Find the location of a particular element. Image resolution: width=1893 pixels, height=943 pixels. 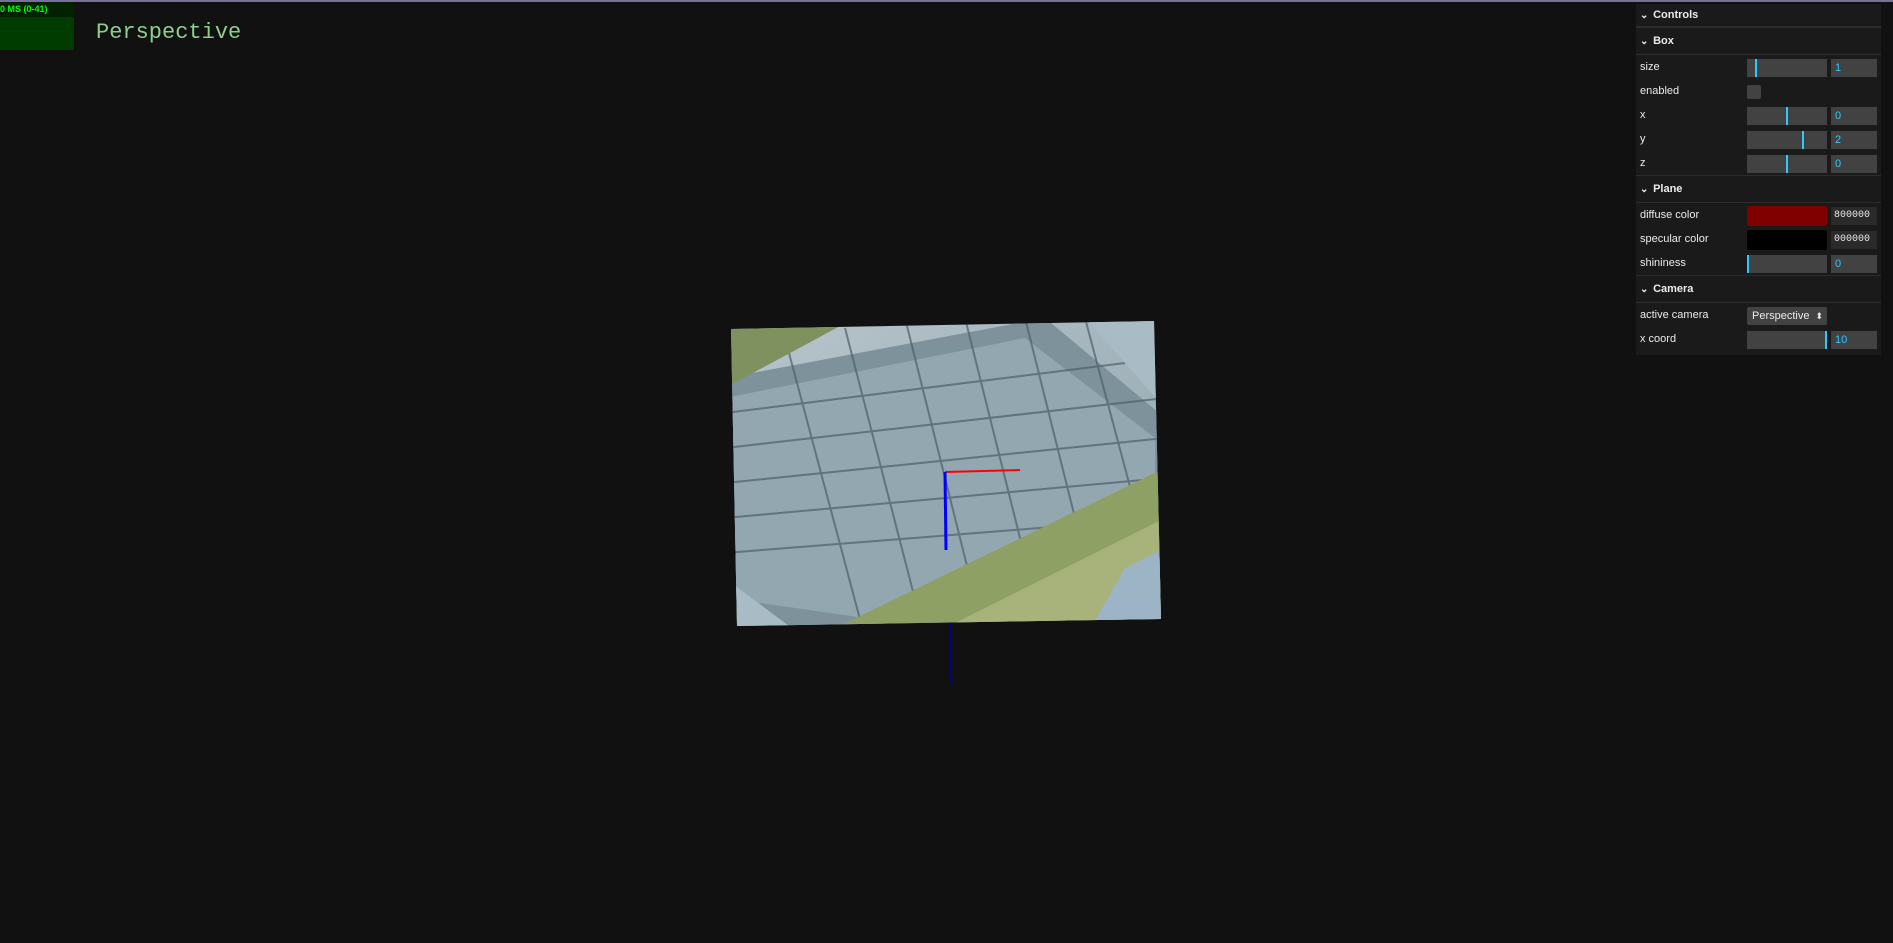

folder-camera-label: Camera is located at coordinates (1673, 289).